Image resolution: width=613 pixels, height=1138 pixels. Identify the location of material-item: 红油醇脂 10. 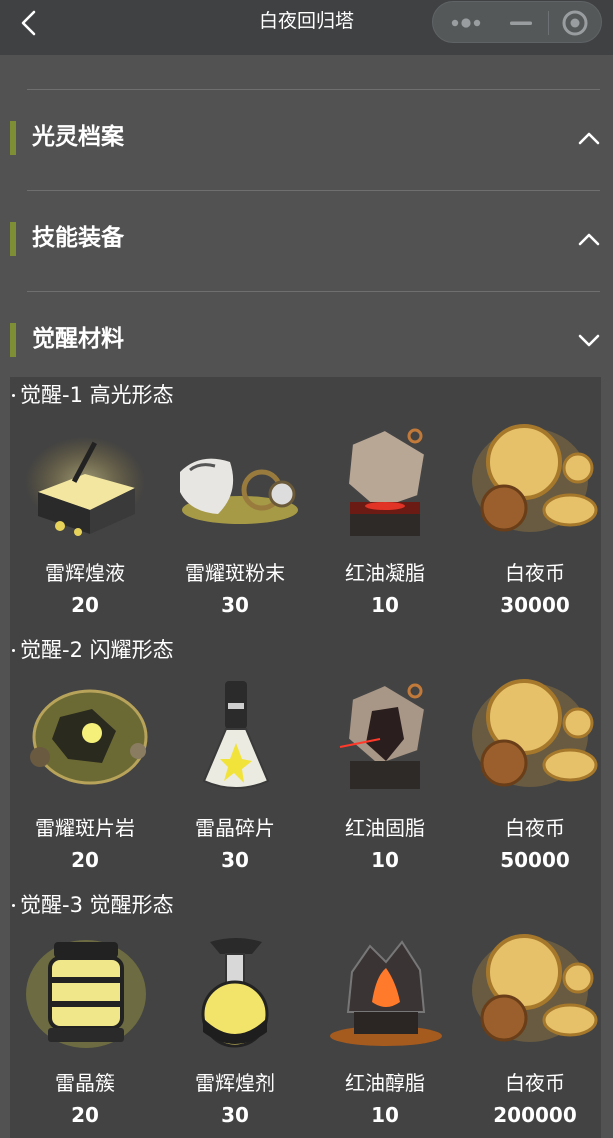
(385, 1031).